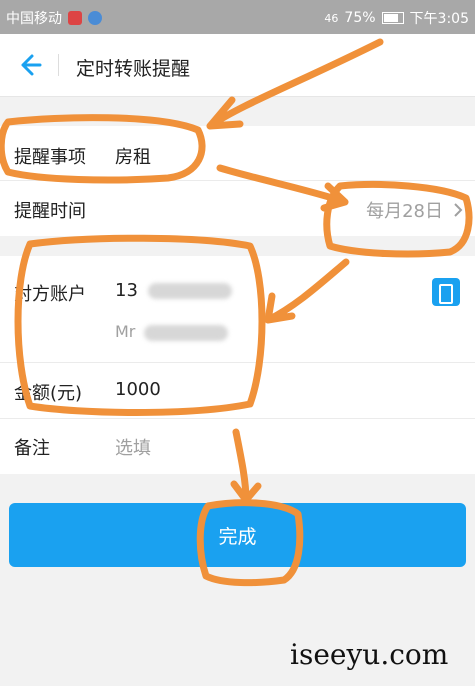  What do you see at coordinates (237, 65) in the screenshot?
I see `page-header: 定时转账提醒` at bounding box center [237, 65].